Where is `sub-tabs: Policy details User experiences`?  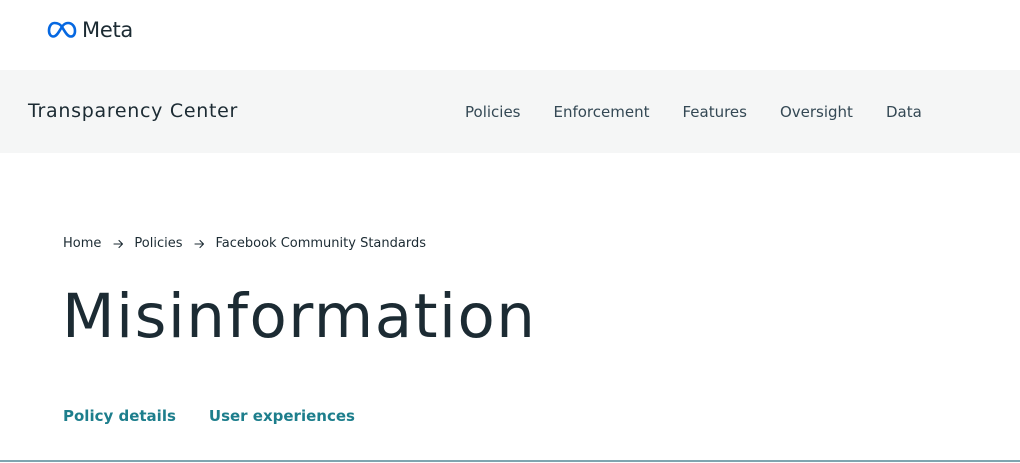
sub-tabs: Policy details User experiences is located at coordinates (209, 416).